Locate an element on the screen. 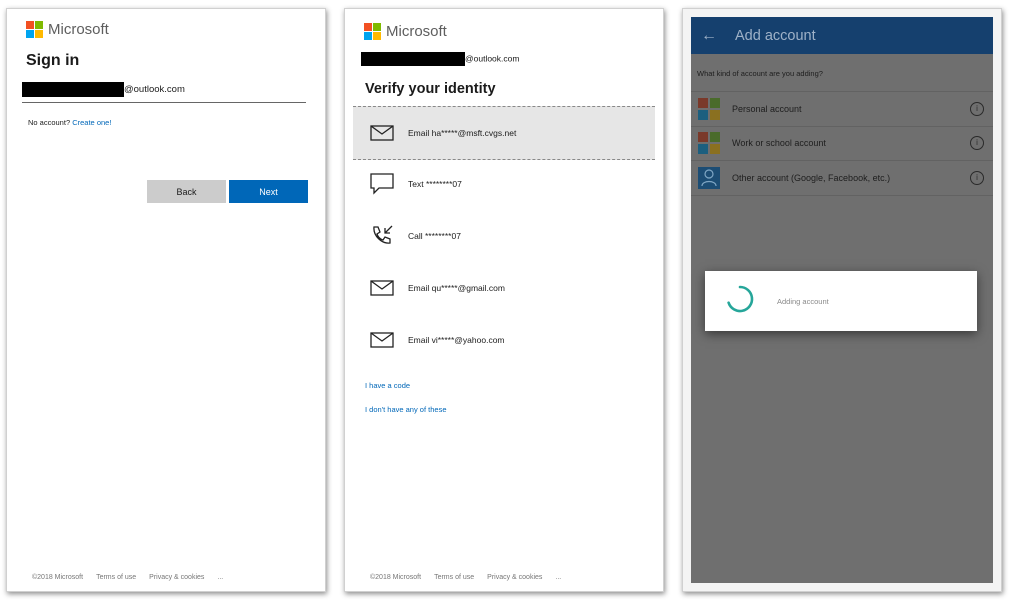 The width and height of the screenshot is (1012, 602). account-email: @outlook.com is located at coordinates (440, 59).